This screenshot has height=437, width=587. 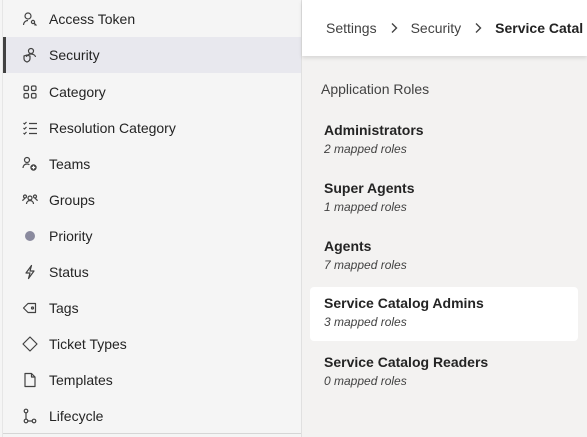 I want to click on diamond-icon, so click(x=30, y=344).